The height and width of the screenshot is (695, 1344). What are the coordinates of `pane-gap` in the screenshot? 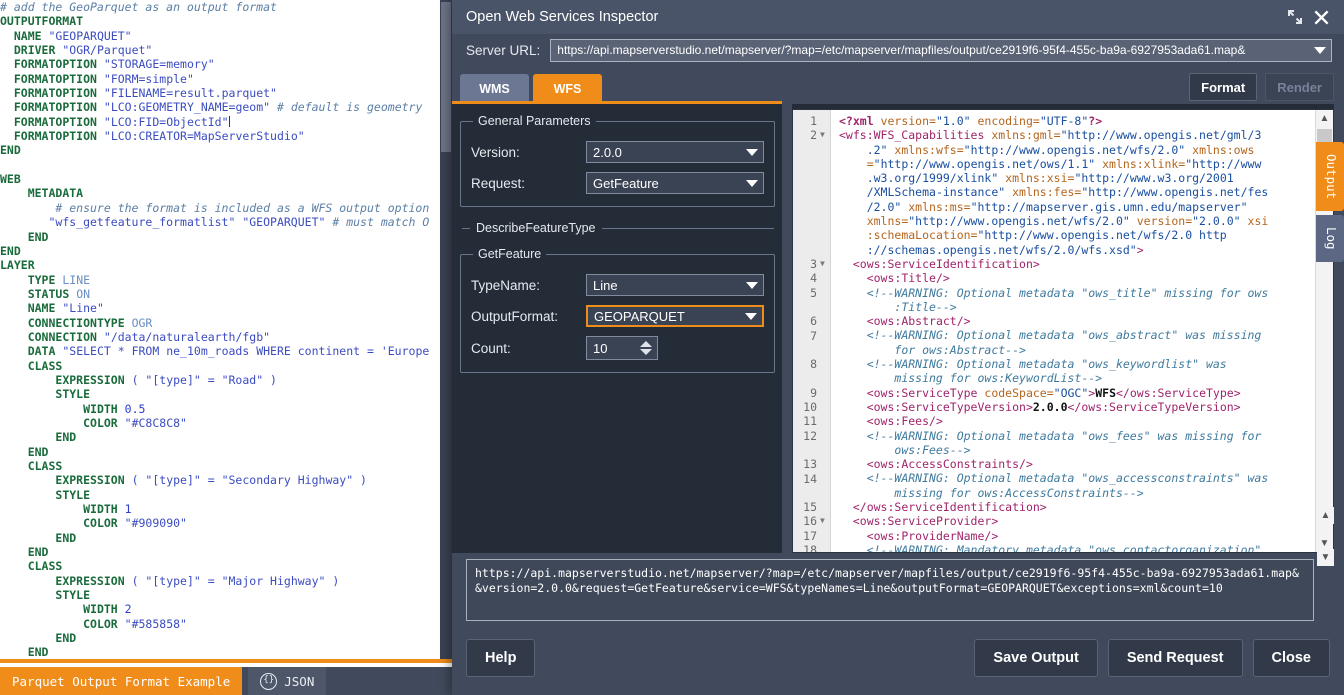 It's located at (787, 328).